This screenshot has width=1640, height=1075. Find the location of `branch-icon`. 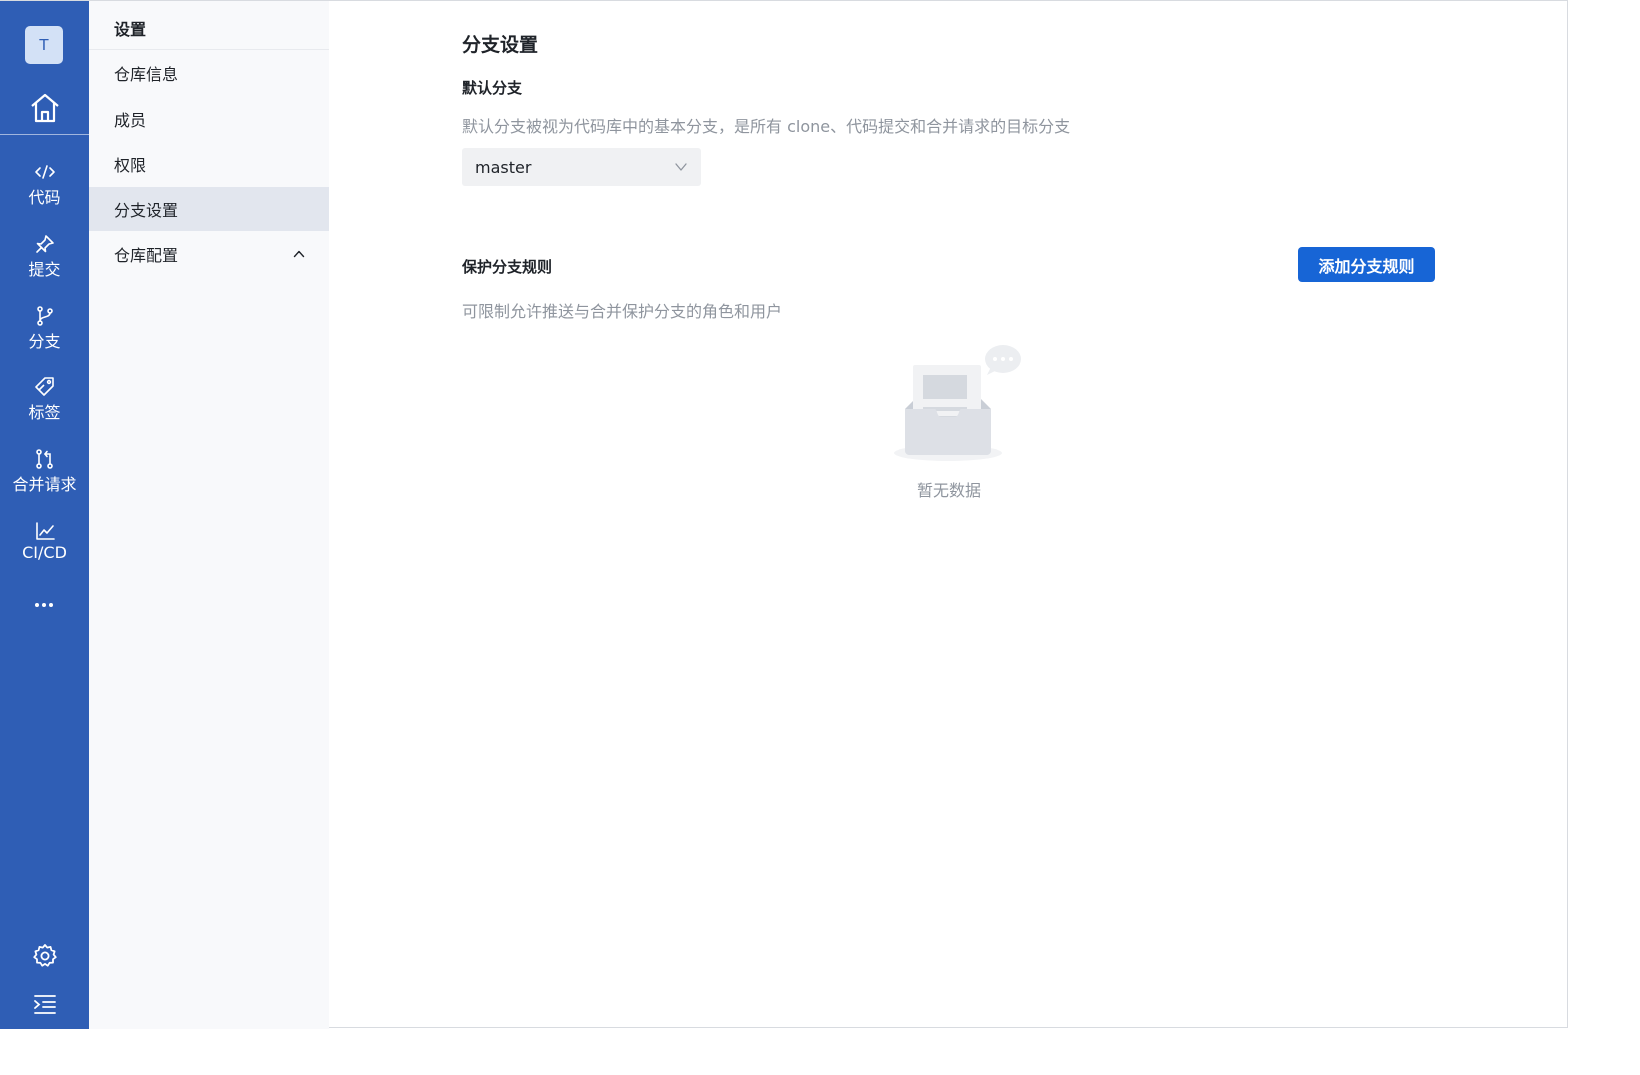

branch-icon is located at coordinates (44, 316).